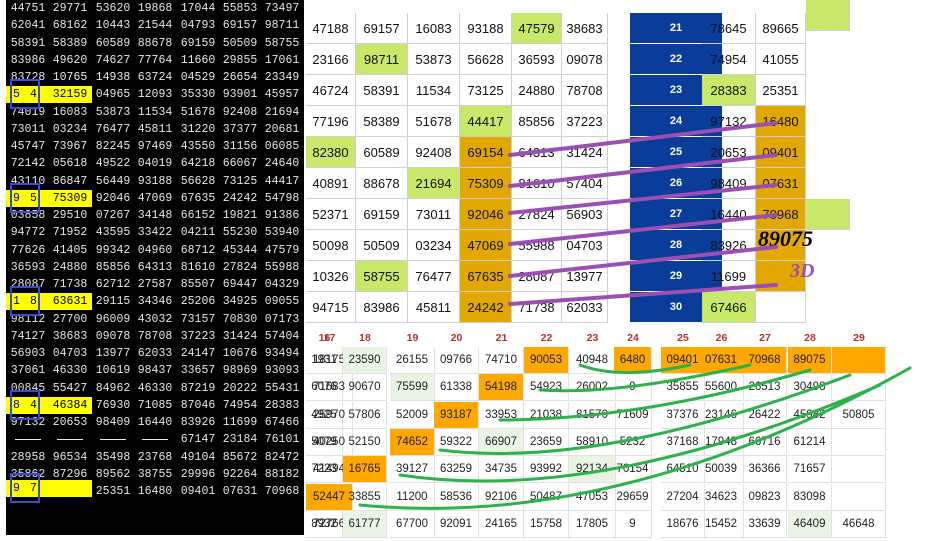 This screenshot has width=938, height=541. Describe the element at coordinates (282, 267) in the screenshot. I see `left-panel-number: 55988` at that location.